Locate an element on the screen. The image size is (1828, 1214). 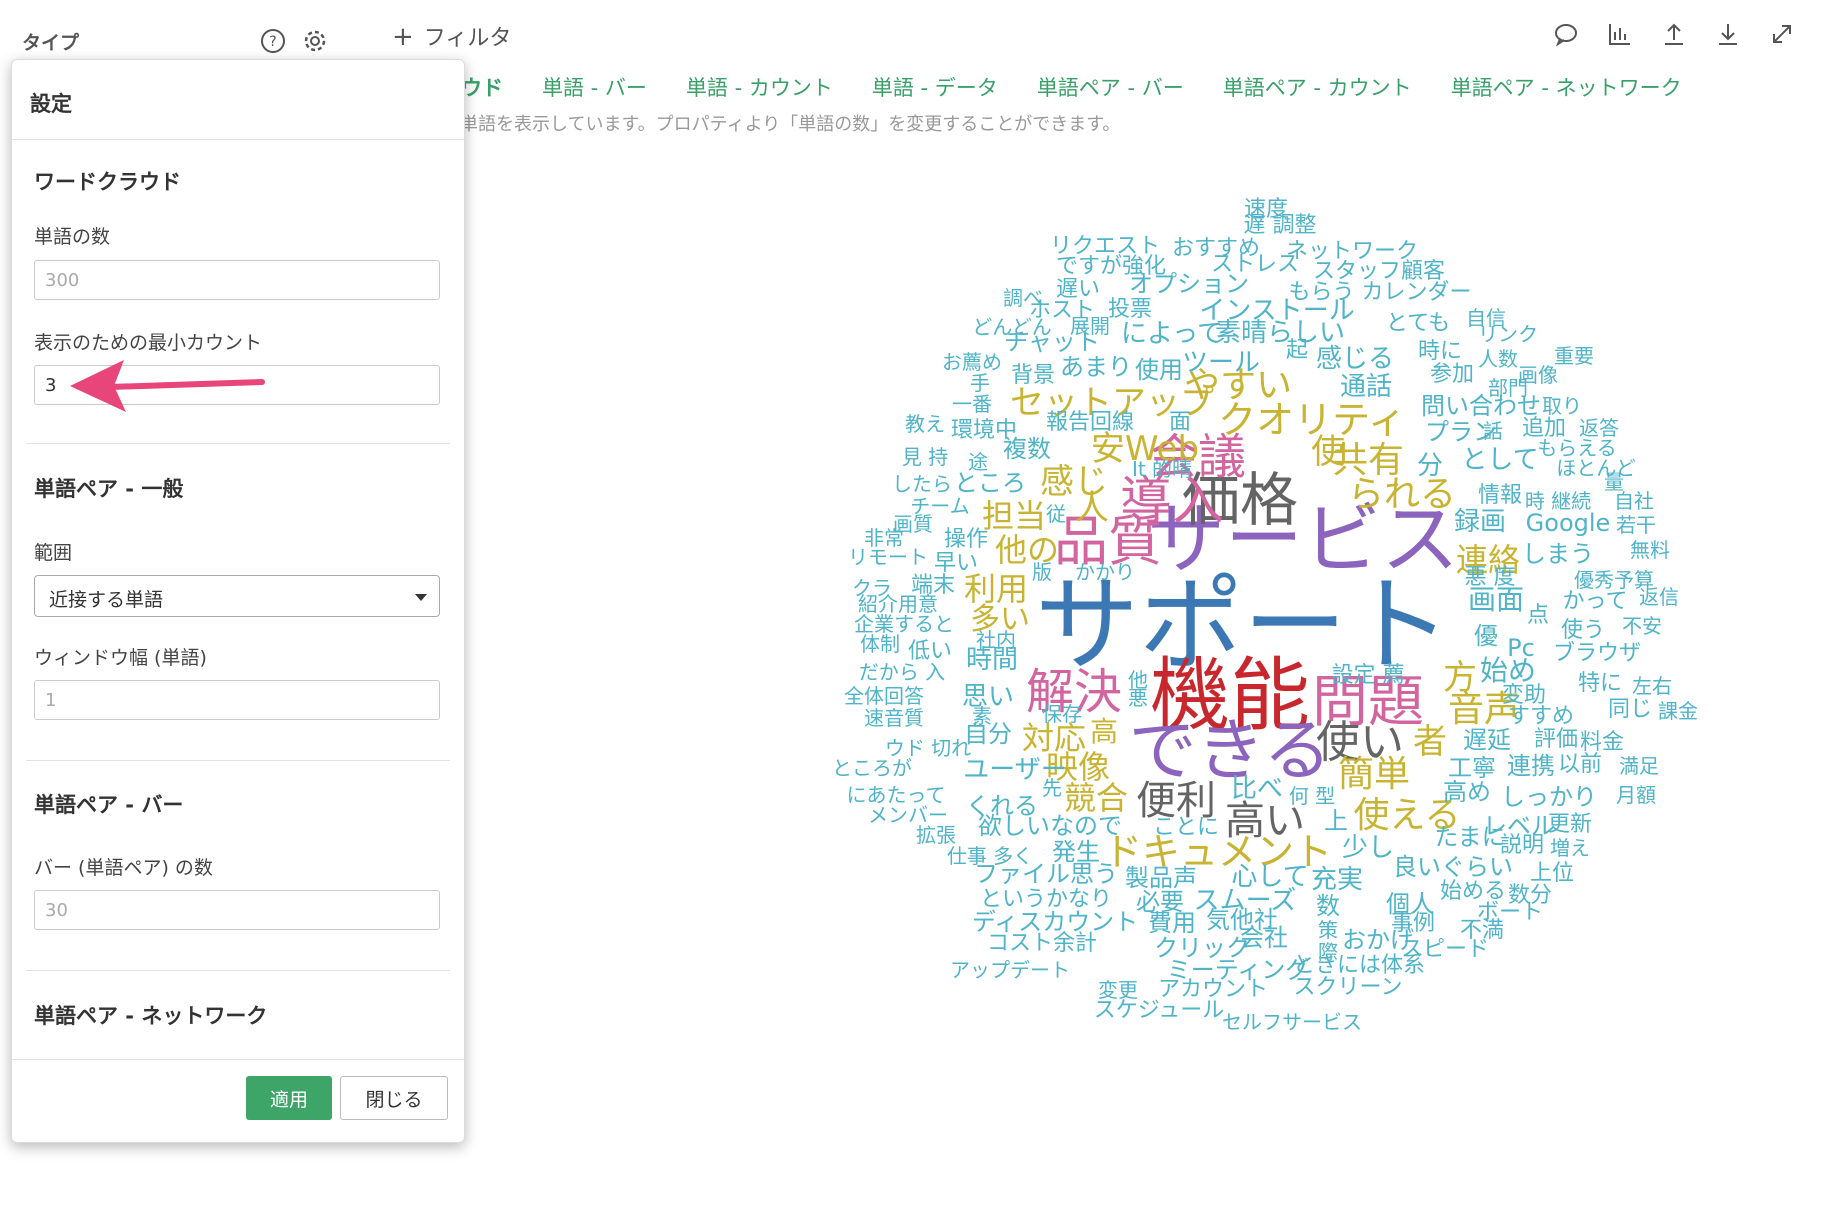
cloud-word: もらう カレンダー is located at coordinates (1380, 292).